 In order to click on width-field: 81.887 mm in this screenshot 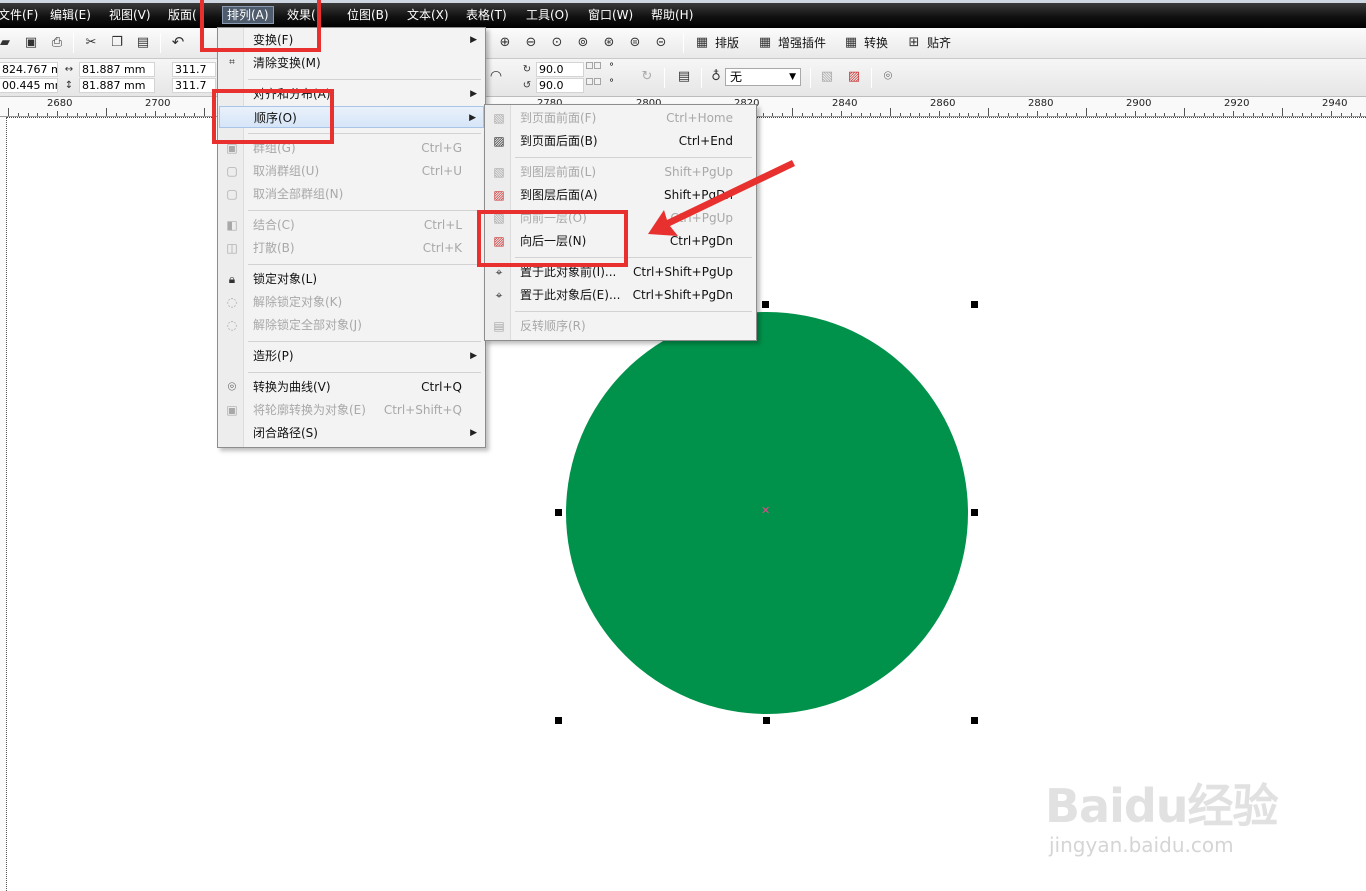, I will do `click(117, 69)`.